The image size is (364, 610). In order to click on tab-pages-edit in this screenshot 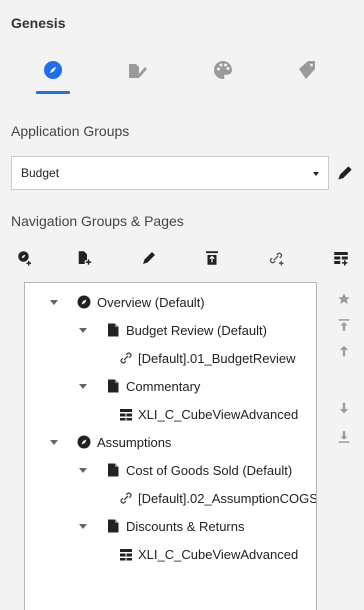, I will do `click(137, 76)`.